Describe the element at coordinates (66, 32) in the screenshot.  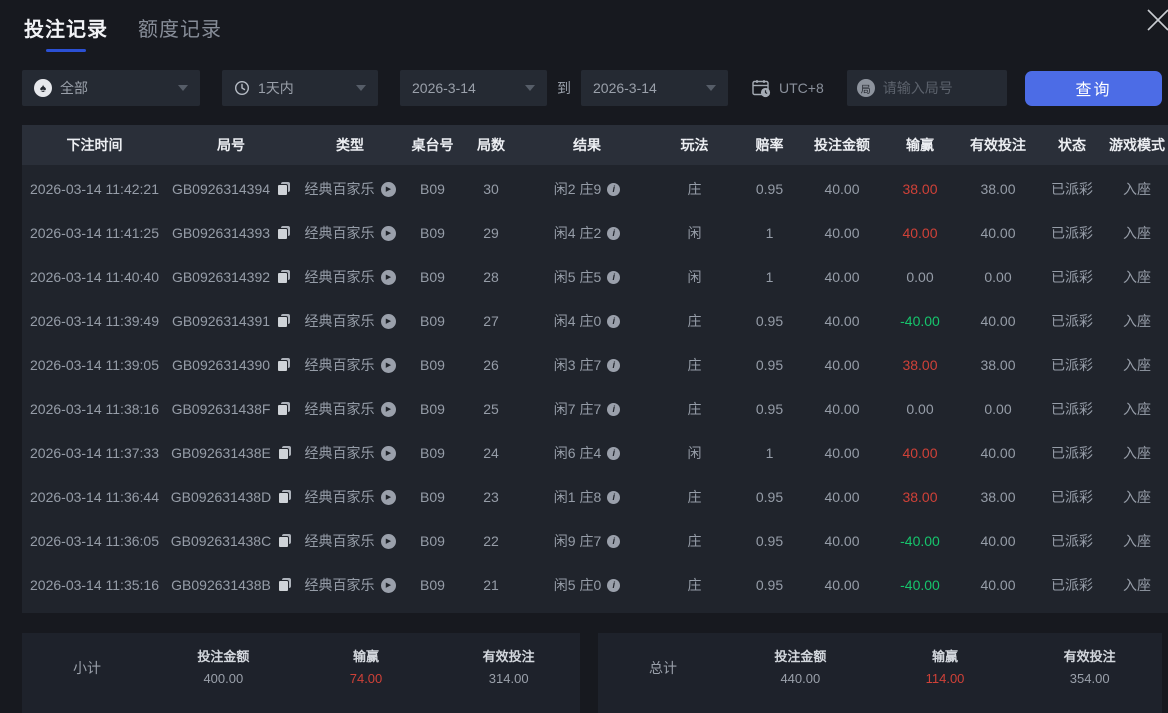
I see `tab-bet-records: 投注记录` at that location.